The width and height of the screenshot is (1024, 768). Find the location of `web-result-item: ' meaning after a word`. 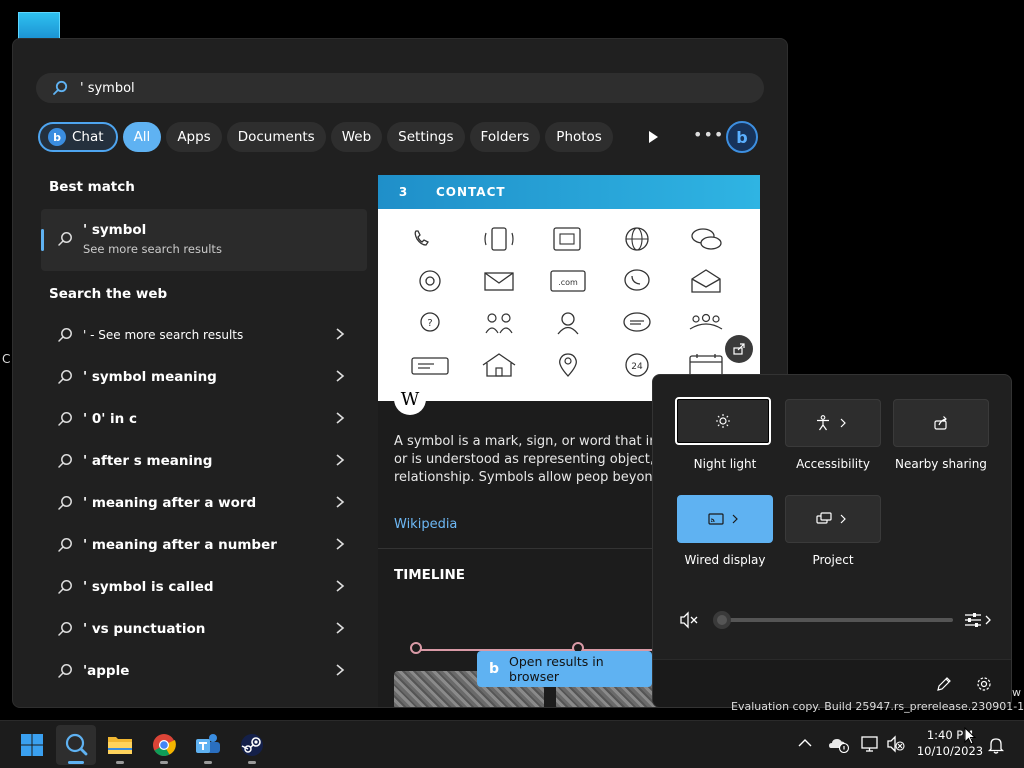

web-result-item: ' meaning after a word is located at coordinates (204, 503).